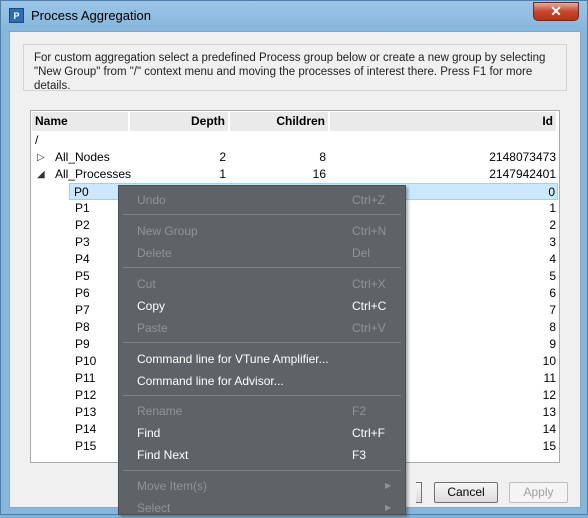 The height and width of the screenshot is (518, 588). Describe the element at coordinates (295, 157) in the screenshot. I see `tree-row-all-nodes: ▷ All_Nodes 2 8 2148073473` at that location.